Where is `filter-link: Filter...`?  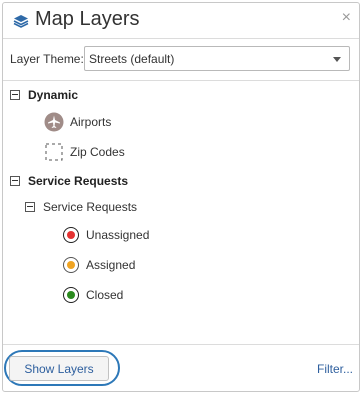 filter-link: Filter... is located at coordinates (335, 369).